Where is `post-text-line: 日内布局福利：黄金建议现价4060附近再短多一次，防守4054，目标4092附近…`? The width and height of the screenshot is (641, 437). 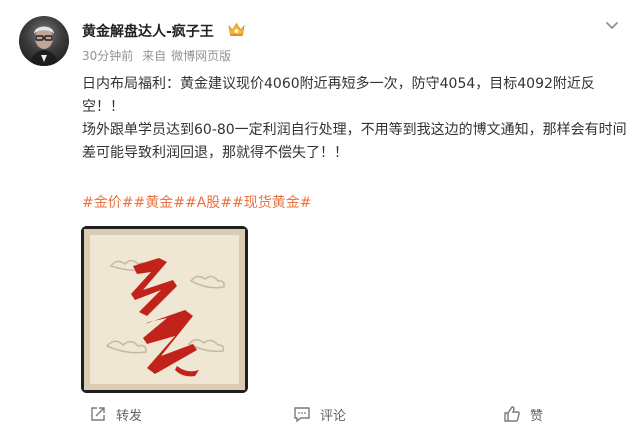 post-text-line: 日内布局福利：黄金建议现价4060附近再短多一次，防守4054，目标4092附近… is located at coordinates (338, 95).